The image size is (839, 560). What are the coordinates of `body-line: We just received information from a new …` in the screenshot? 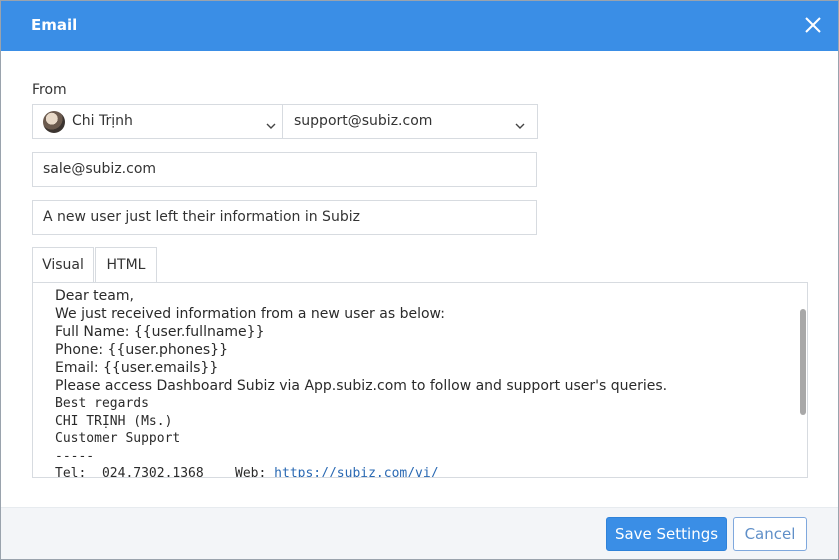 It's located at (250, 314).